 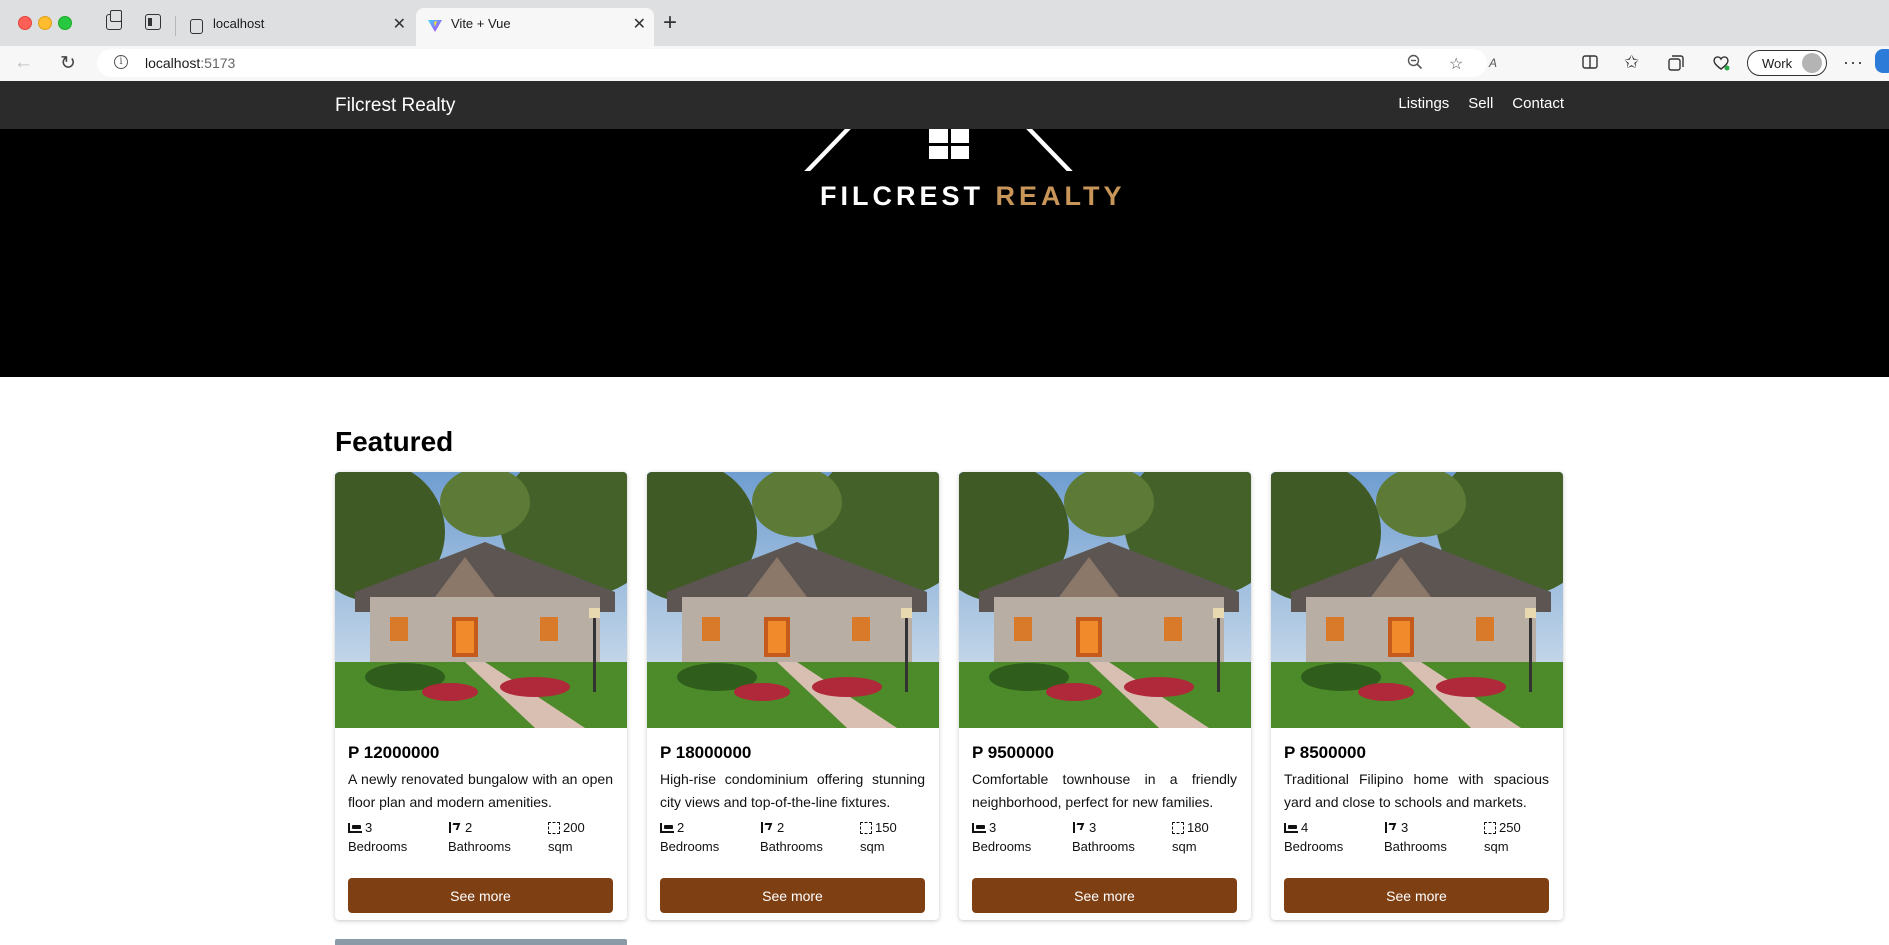 What do you see at coordinates (1493, 63) in the screenshot?
I see `read-aloud-icon: A` at bounding box center [1493, 63].